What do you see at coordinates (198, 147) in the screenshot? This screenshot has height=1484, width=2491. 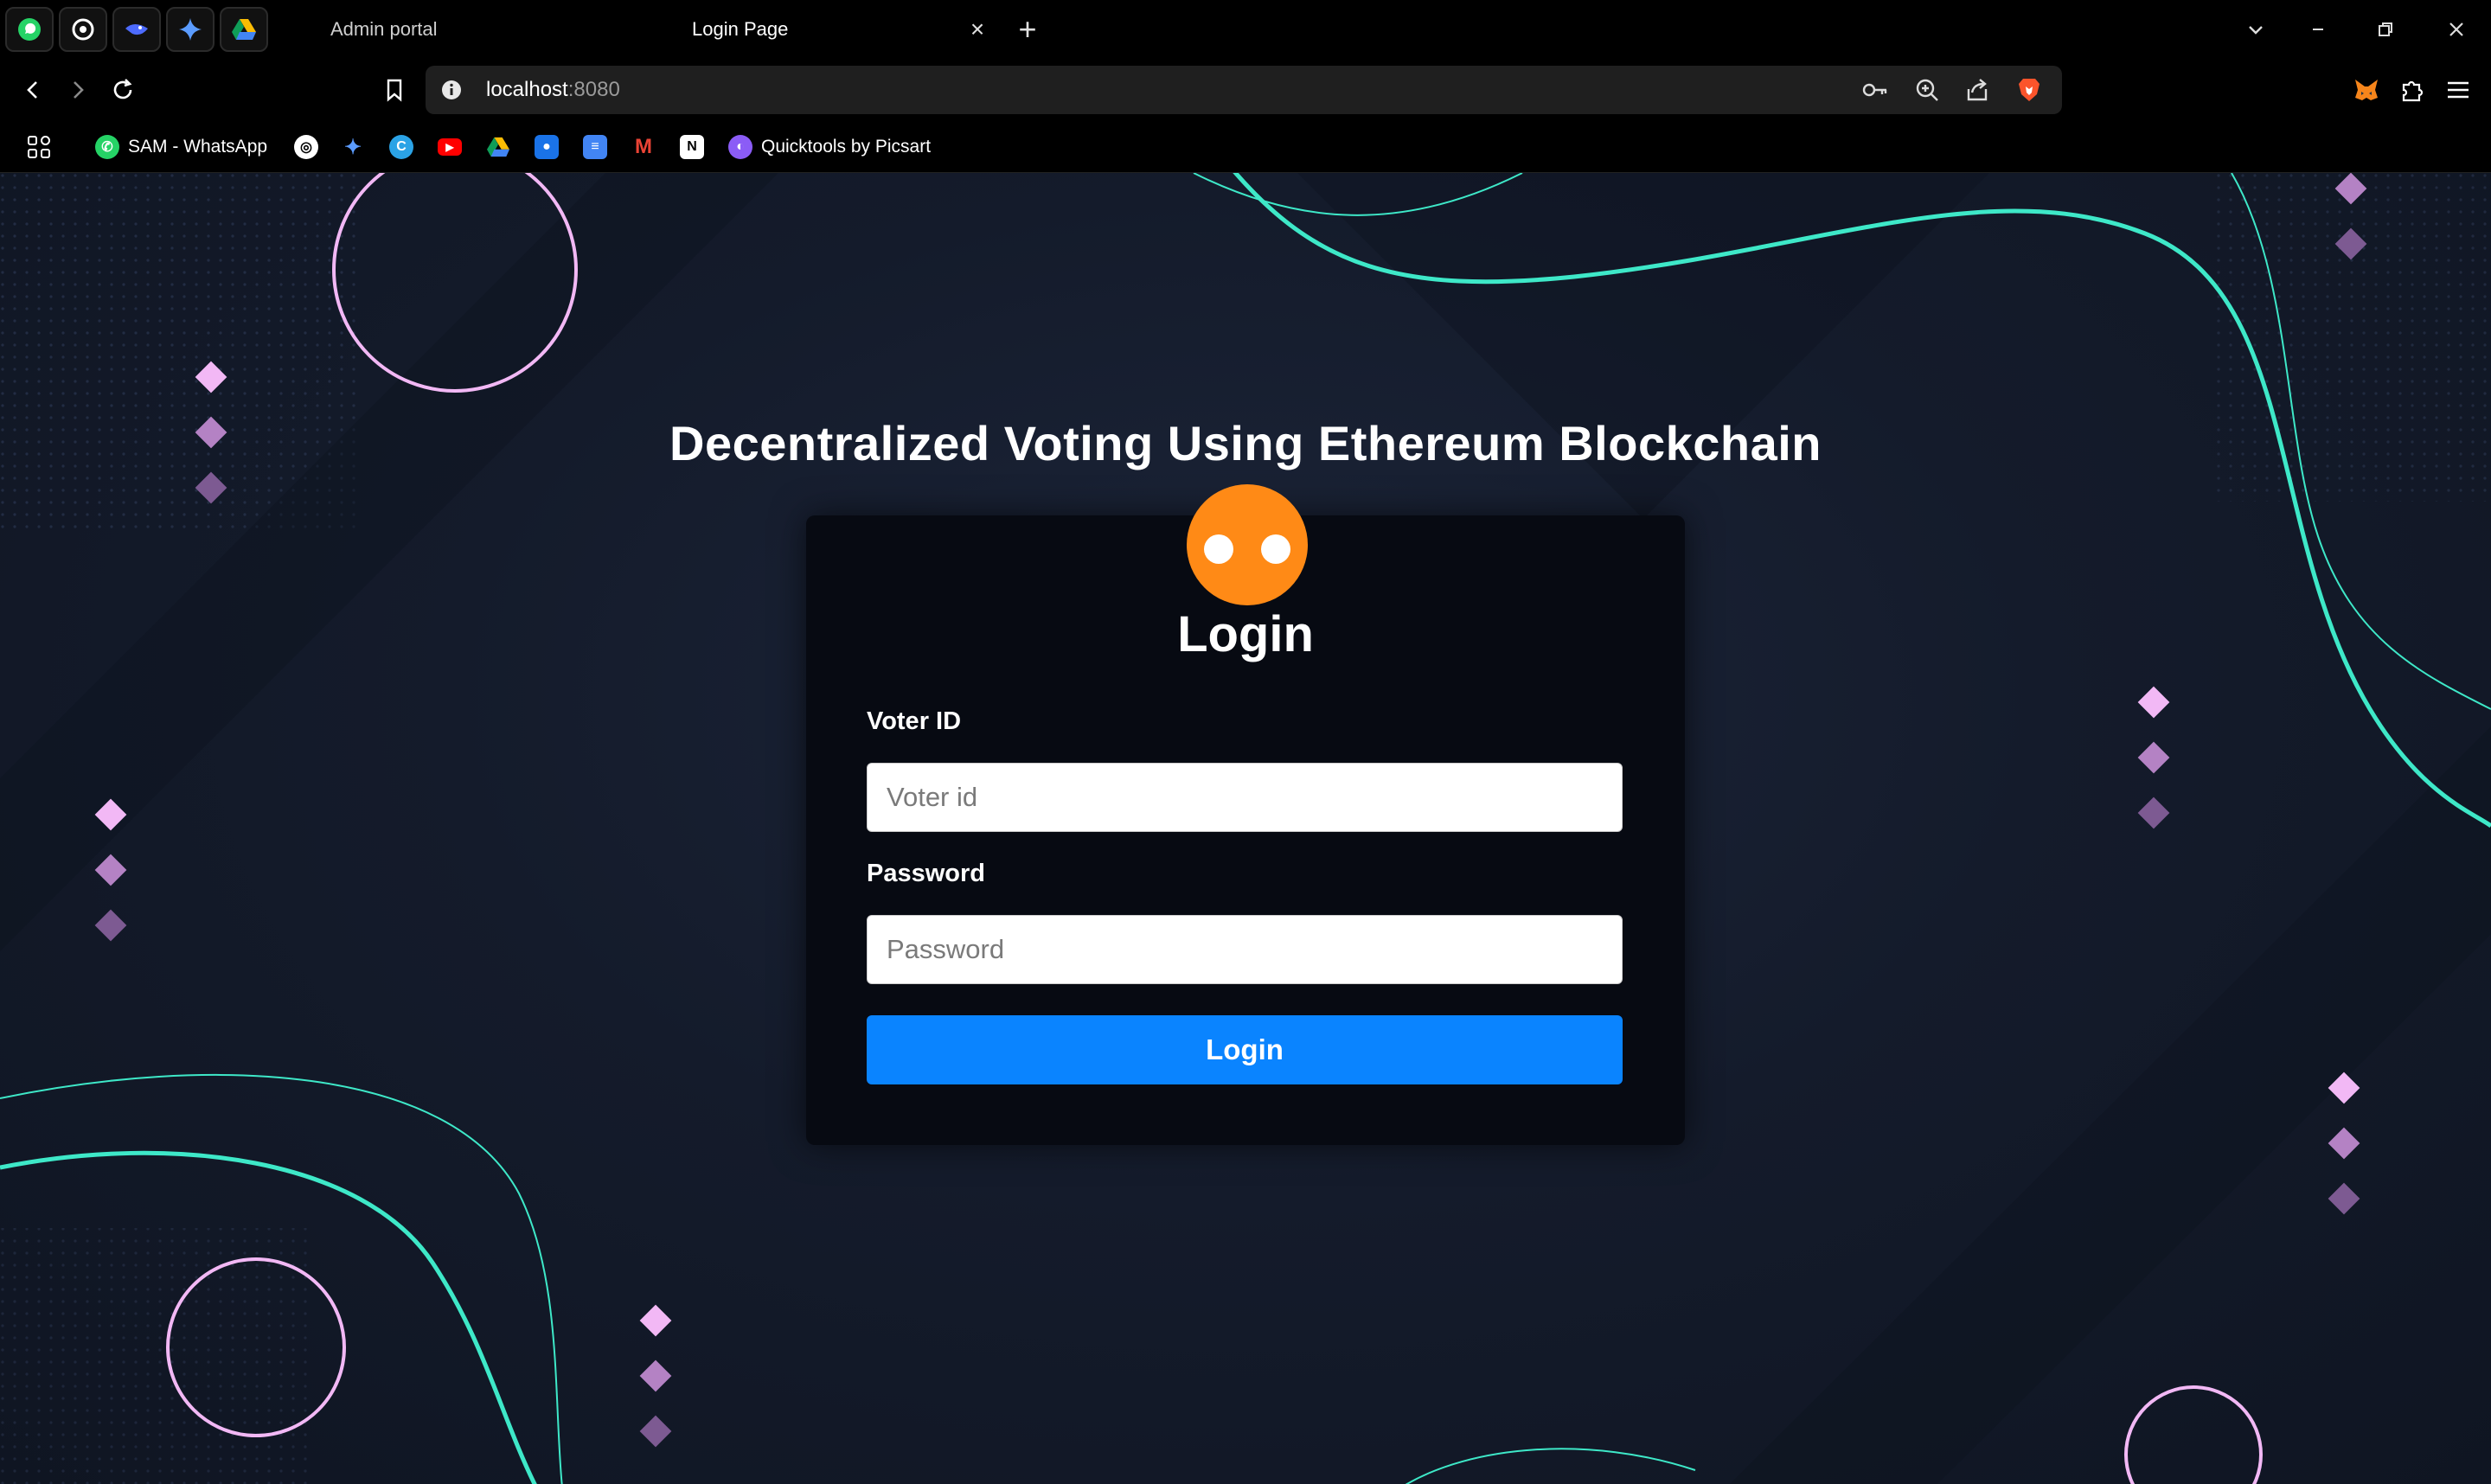 I see `bookmark-label: SAM - WhatsApp` at bounding box center [198, 147].